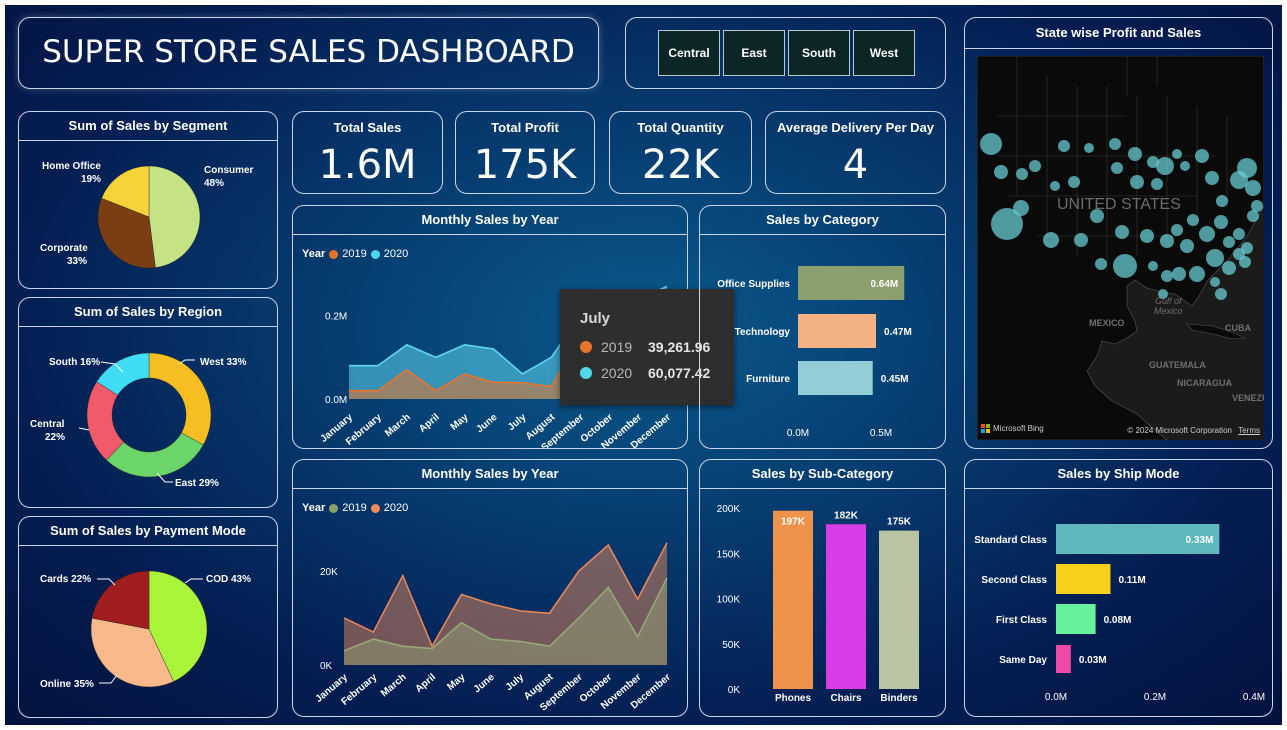 This screenshot has height=730, width=1287. What do you see at coordinates (1179, 430) in the screenshot?
I see `copyright-text: © 2024 Microsoft Corporation` at bounding box center [1179, 430].